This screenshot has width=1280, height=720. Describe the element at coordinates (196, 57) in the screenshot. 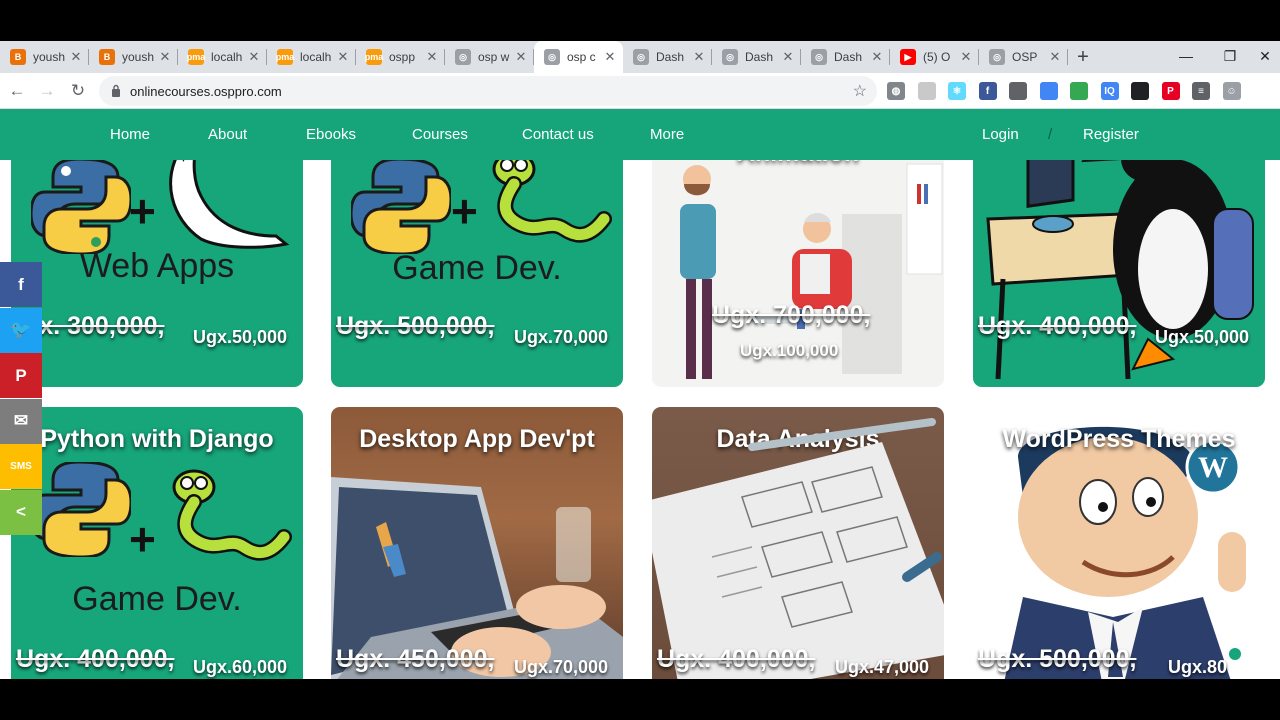

I see `phpmyadmin-icon: pma` at that location.